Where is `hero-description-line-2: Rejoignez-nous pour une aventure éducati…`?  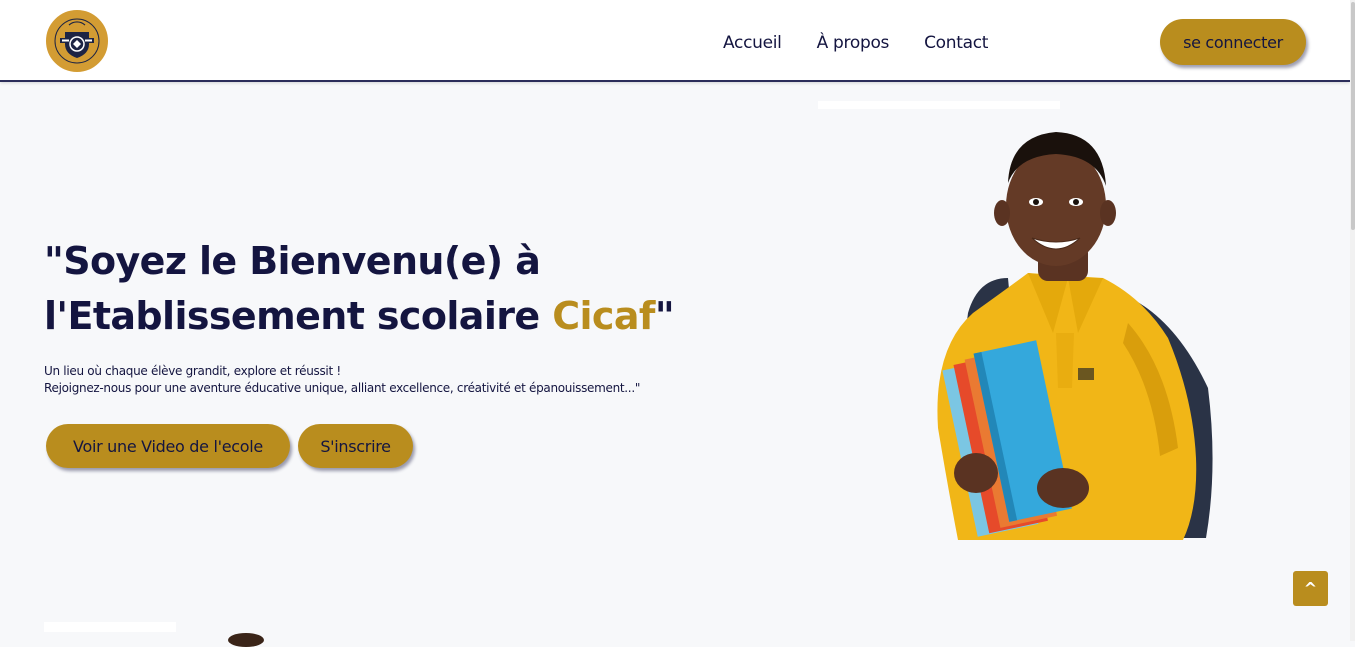
hero-description-line-2: Rejoignez-nous pour une aventure éducati… is located at coordinates (342, 388).